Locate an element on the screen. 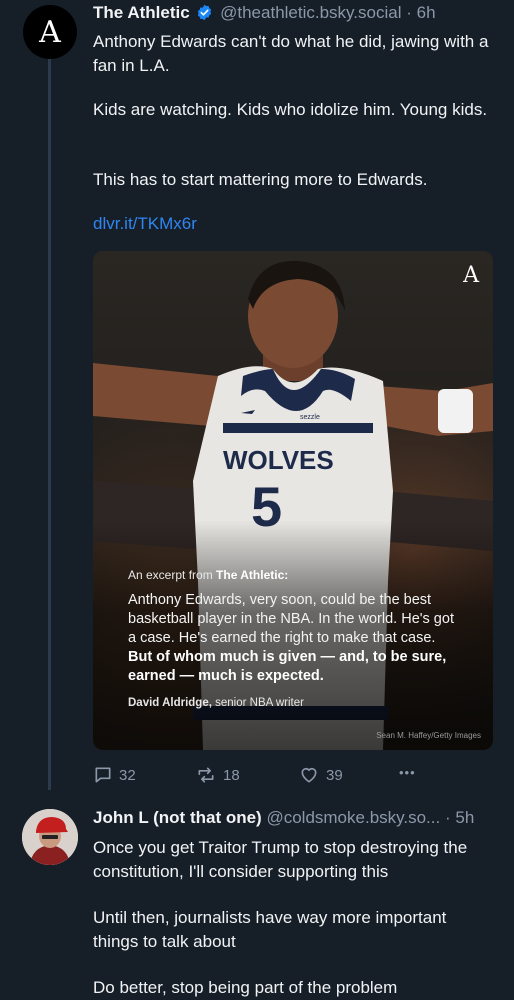 The height and width of the screenshot is (1000, 514). byline-name: David Aldridge, is located at coordinates (170, 703).